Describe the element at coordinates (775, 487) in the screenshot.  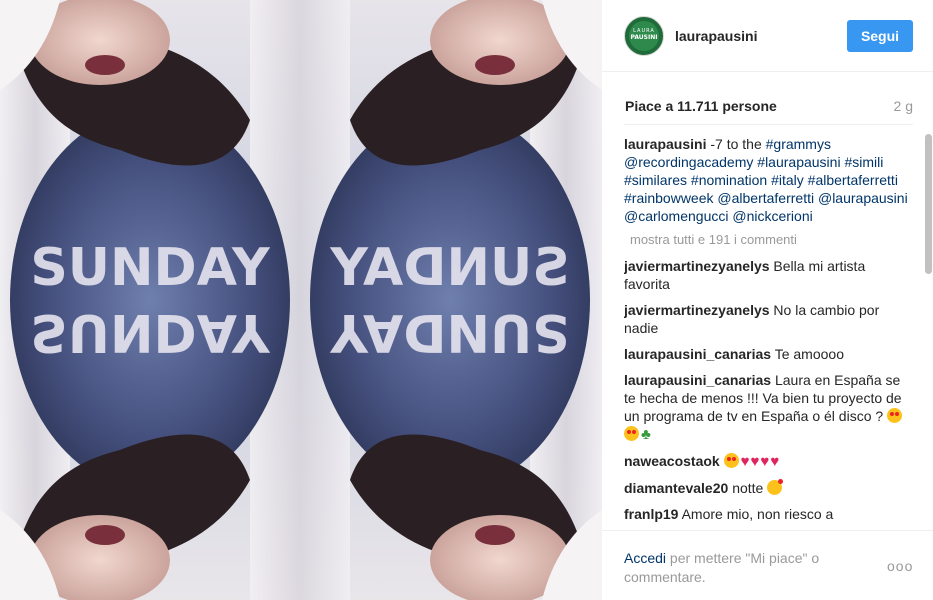
I see `kiss-emoji-icon` at that location.